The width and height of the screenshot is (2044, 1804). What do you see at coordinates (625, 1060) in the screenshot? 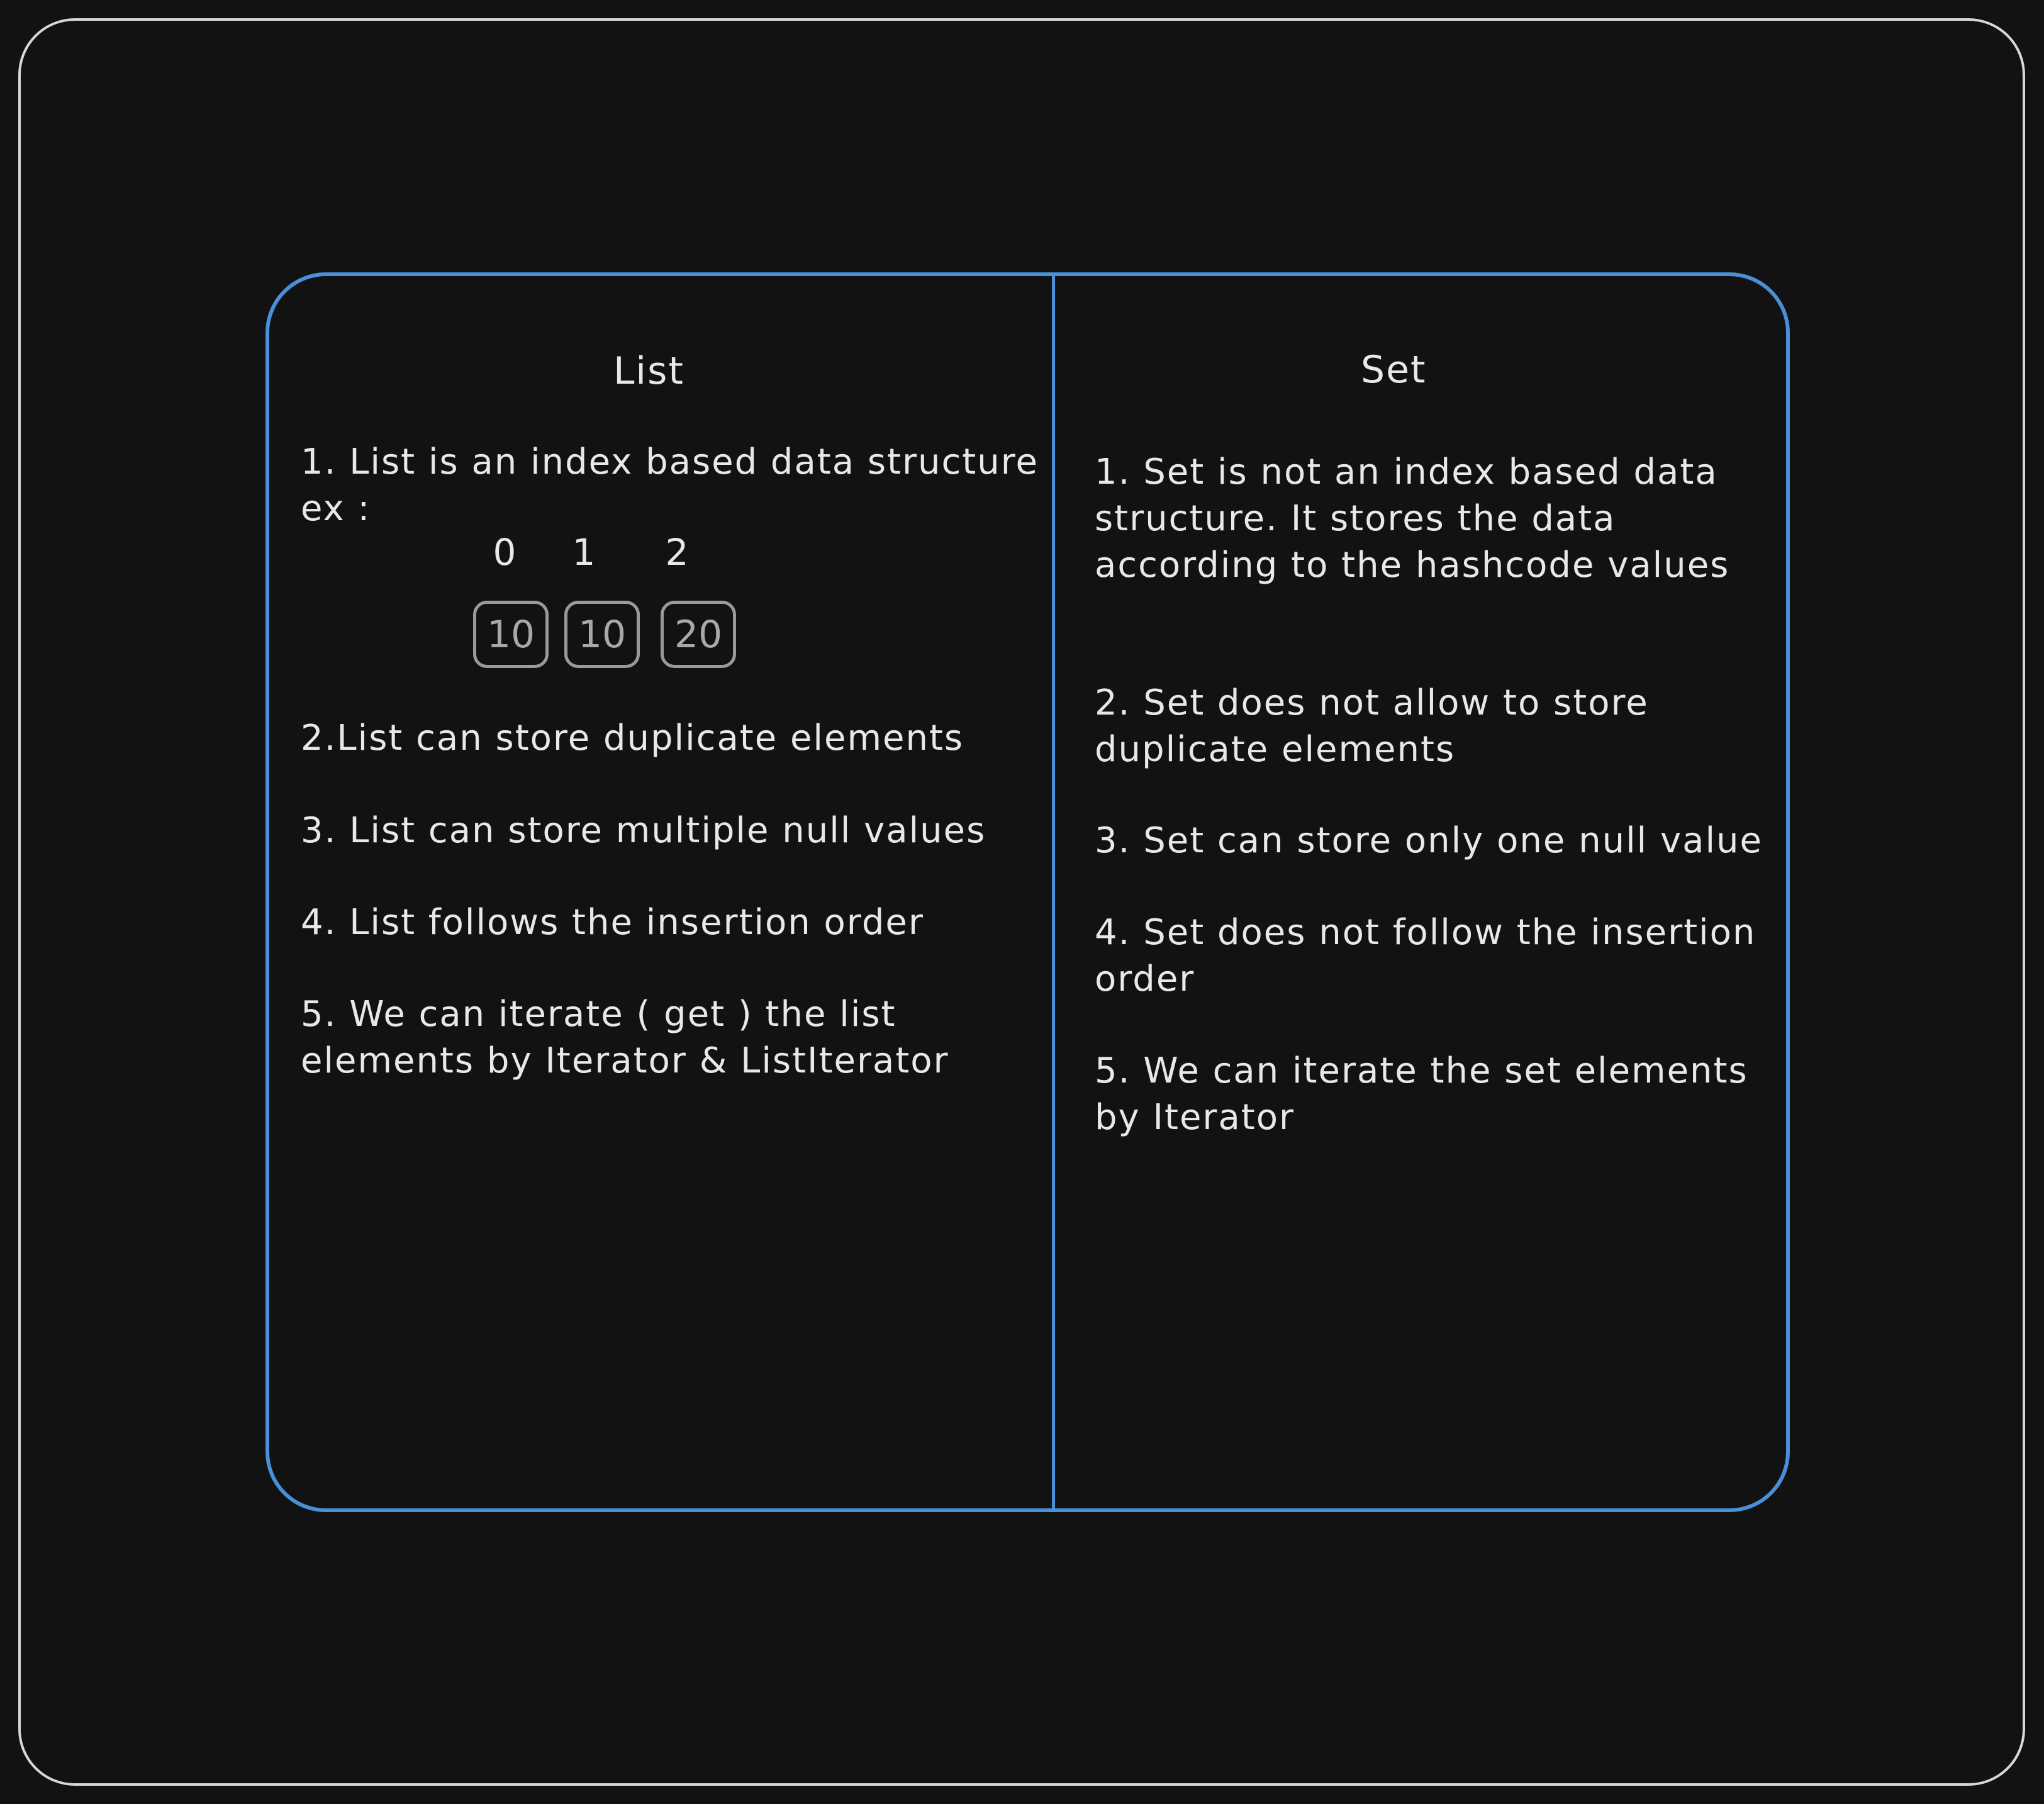
I see `list-point-5-line-2: elements by Iterator & ListIterator` at bounding box center [625, 1060].